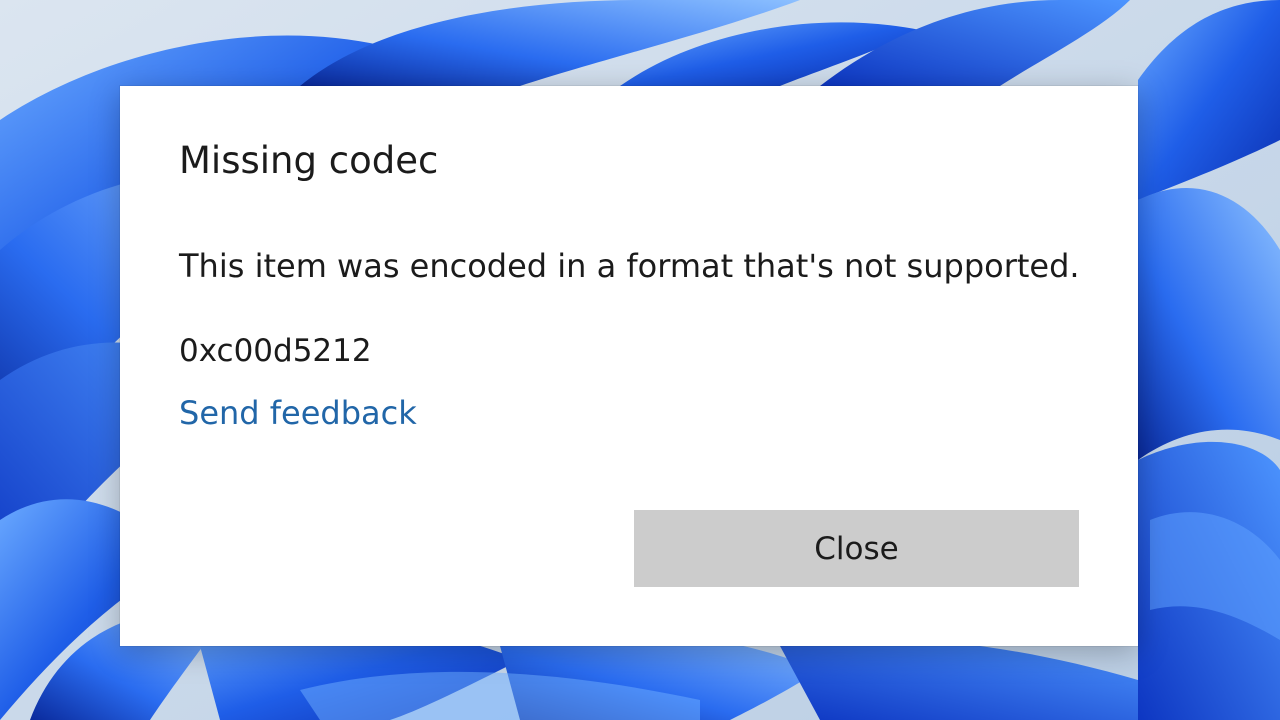 Image resolution: width=1280 pixels, height=720 pixels. I want to click on send-feedback-link: Send feedback, so click(298, 413).